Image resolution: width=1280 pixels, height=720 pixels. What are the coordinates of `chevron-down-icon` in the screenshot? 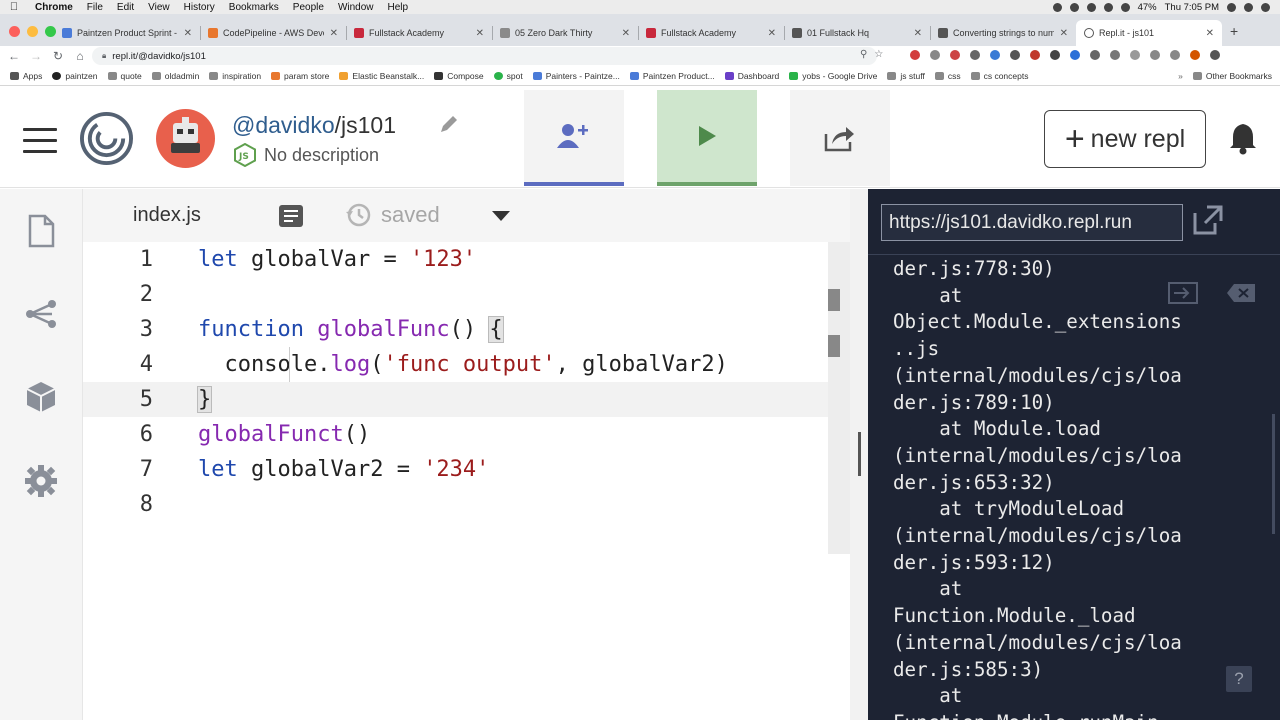 It's located at (501, 216).